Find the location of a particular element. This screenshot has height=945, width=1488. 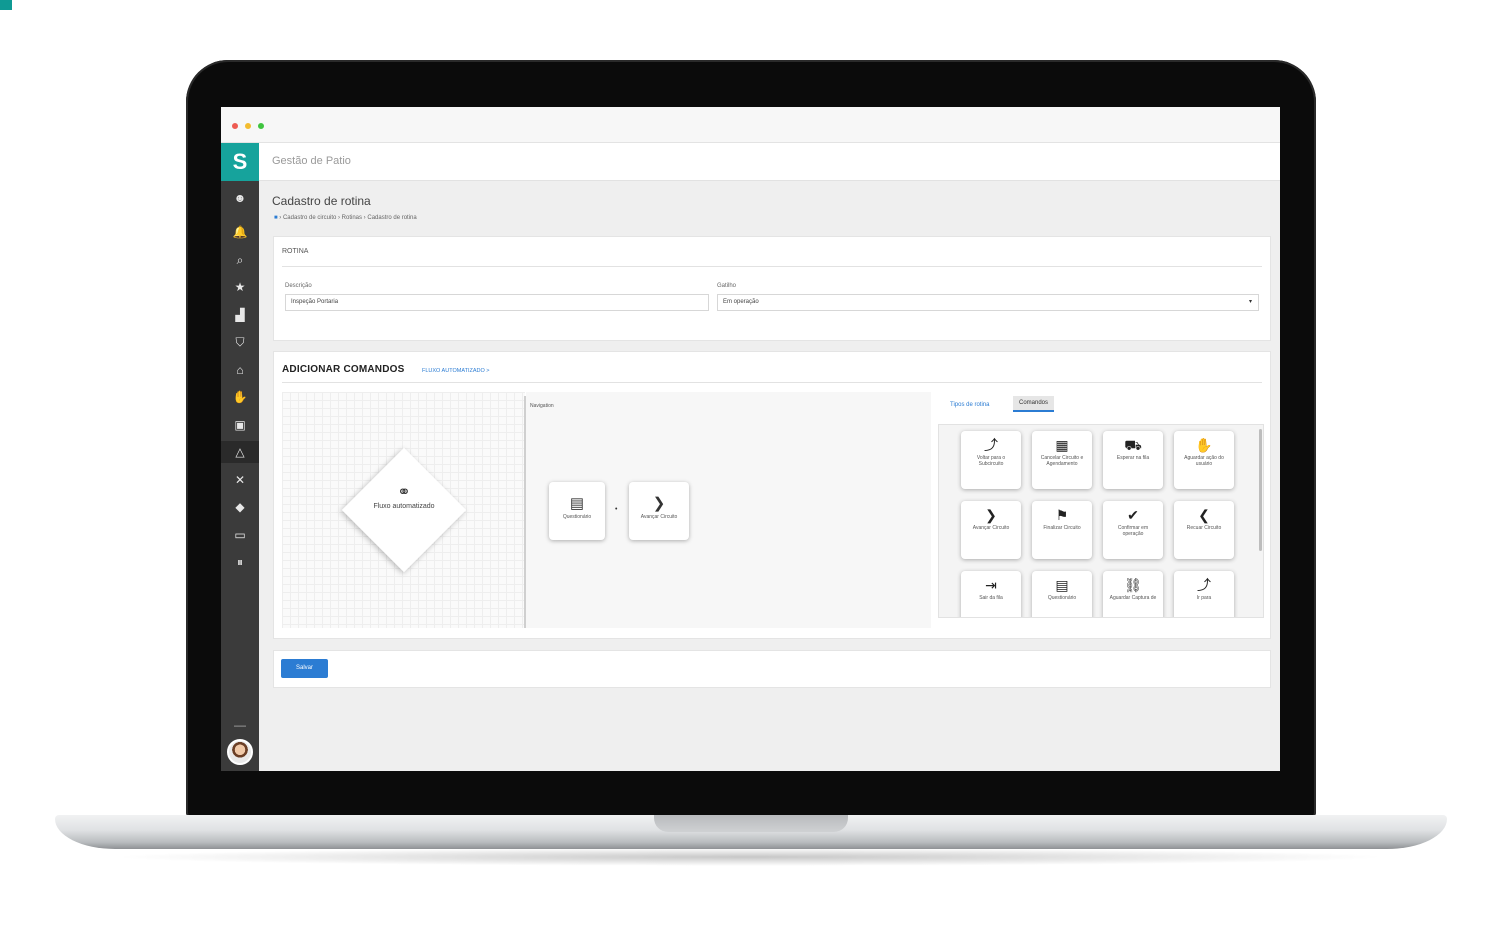

bank-icon: ⌂ is located at coordinates (240, 370).